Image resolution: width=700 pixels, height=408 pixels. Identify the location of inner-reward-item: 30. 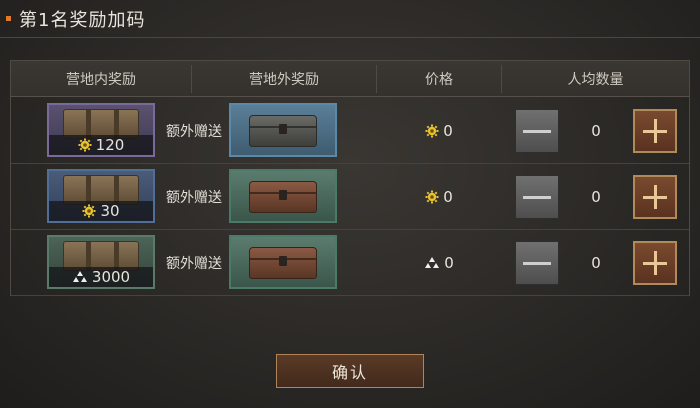
(101, 196).